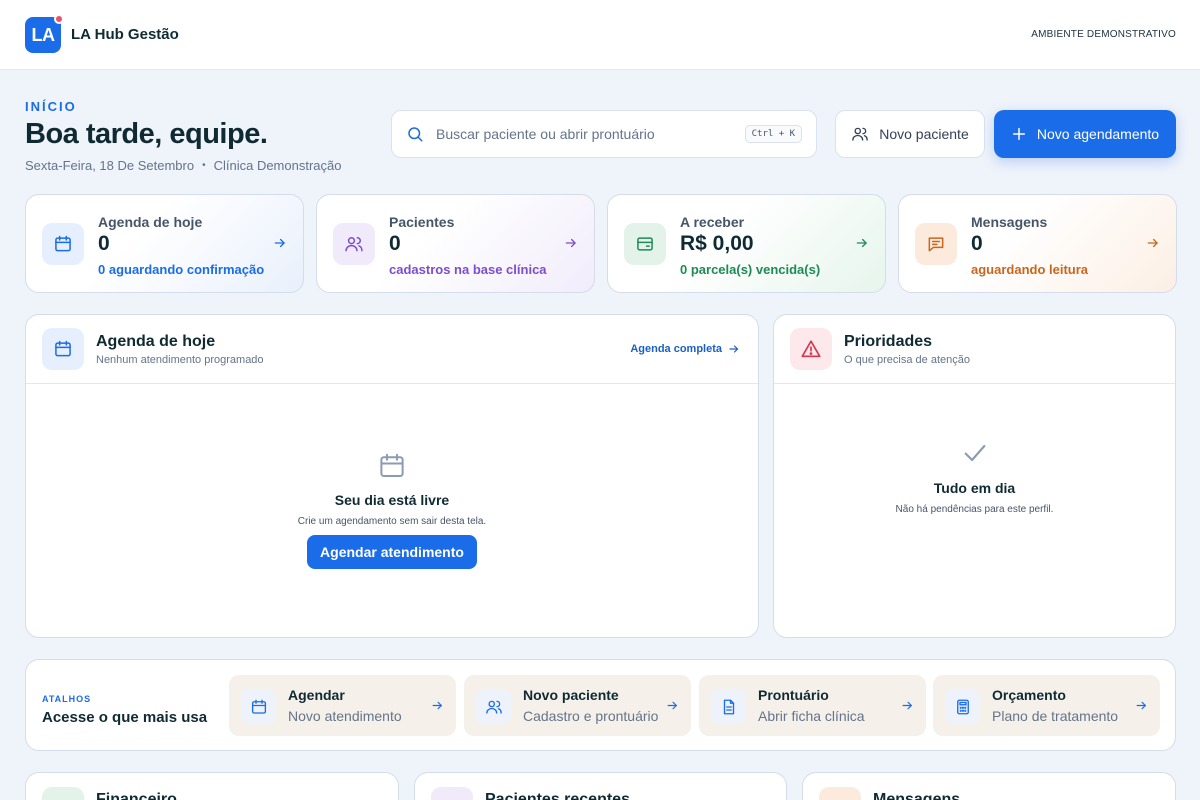 The width and height of the screenshot is (1200, 800). Describe the element at coordinates (811, 349) in the screenshot. I see `alert-triangle-icon` at that location.